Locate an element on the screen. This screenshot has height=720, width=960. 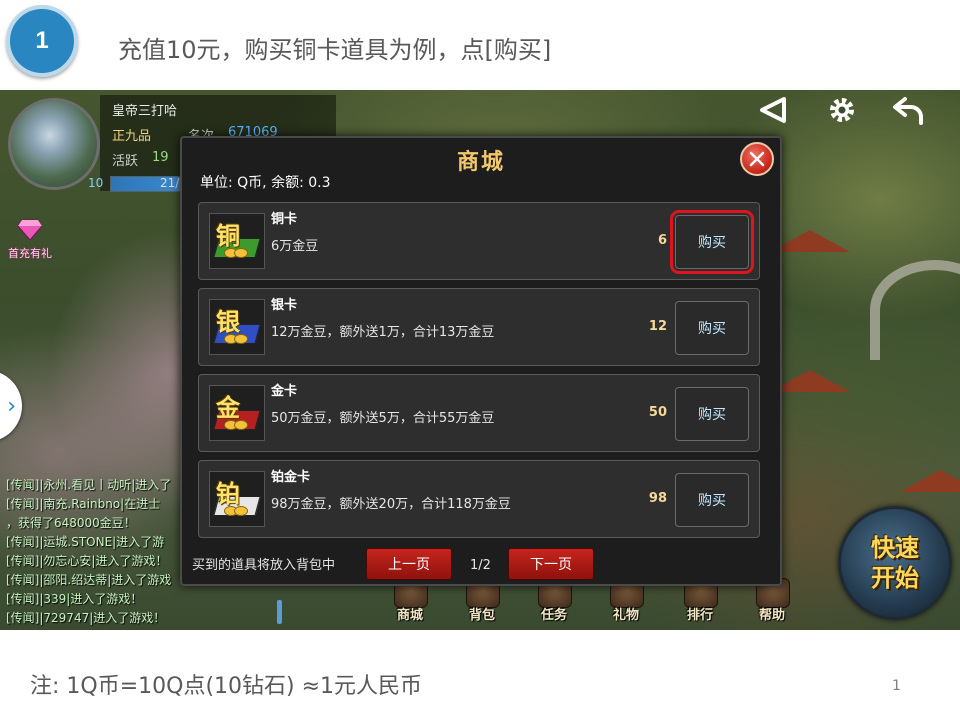
step-number-badge: 1 is located at coordinates (42, 41).